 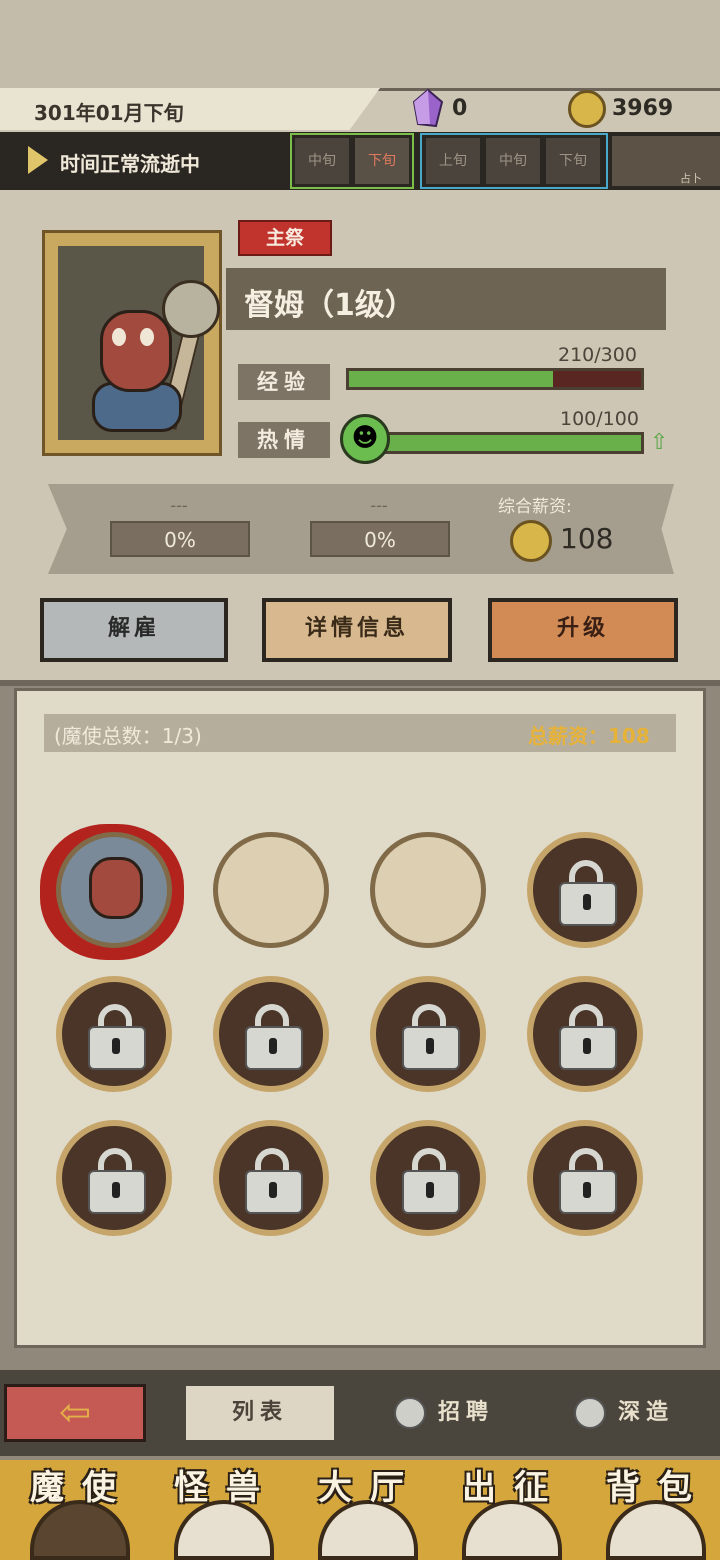 I want to click on nav-item-envoy: 魔使, so click(x=82, y=1484).